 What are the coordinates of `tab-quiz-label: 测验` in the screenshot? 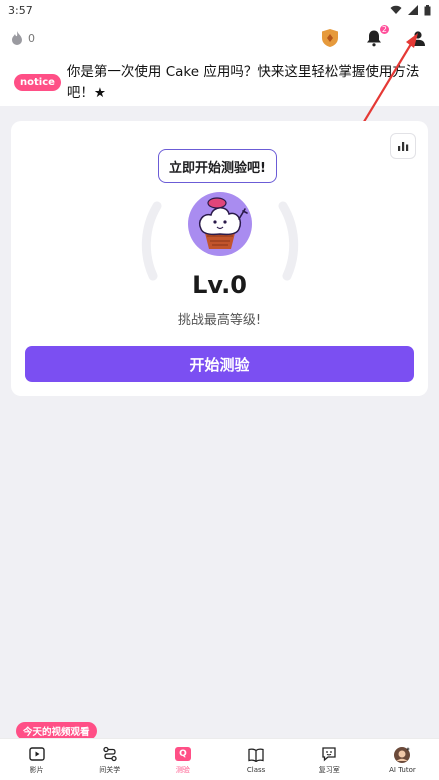 It's located at (182, 769).